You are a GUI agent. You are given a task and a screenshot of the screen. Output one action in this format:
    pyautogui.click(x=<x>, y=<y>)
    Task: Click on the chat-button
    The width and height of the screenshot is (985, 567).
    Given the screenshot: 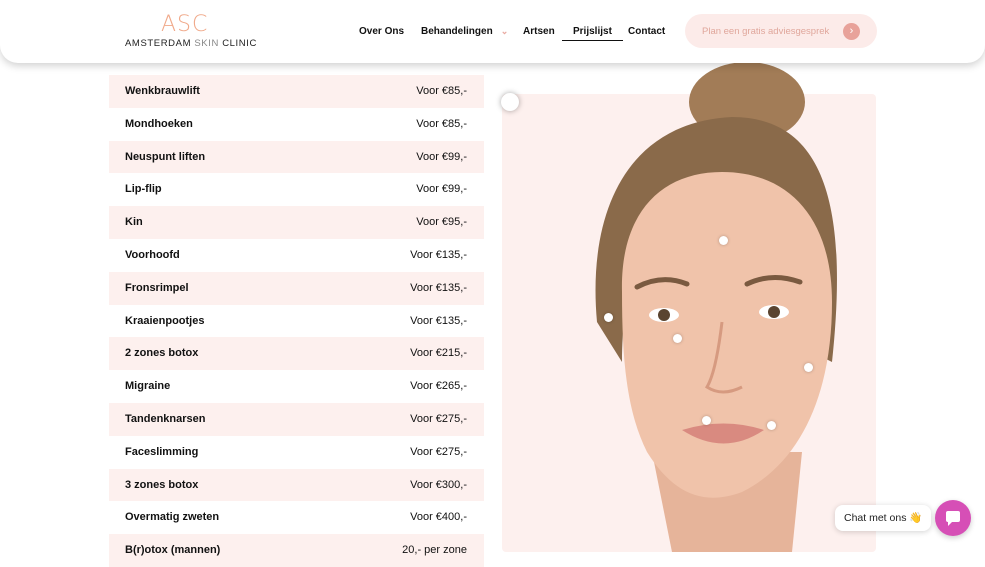 What is the action you would take?
    pyautogui.click(x=953, y=518)
    